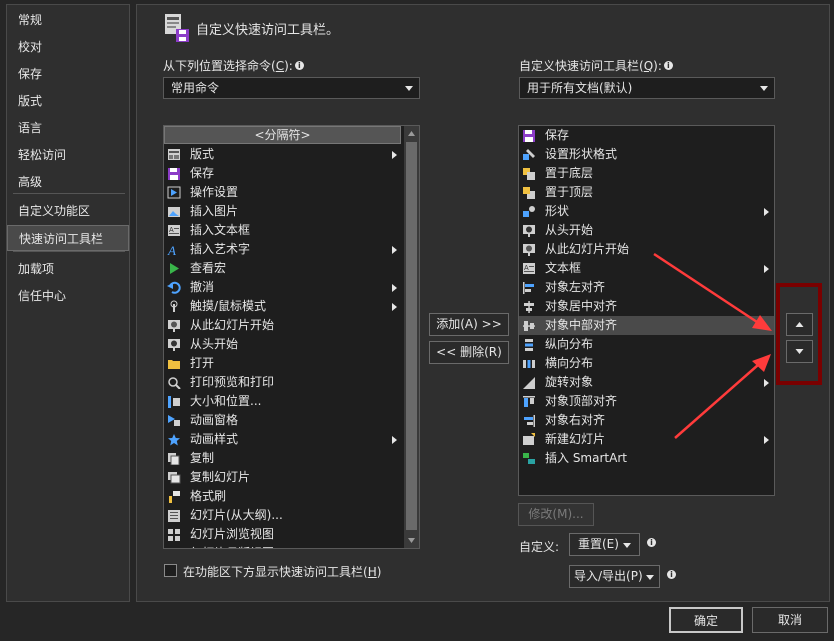  What do you see at coordinates (646, 344) in the screenshot?
I see `qat-list-item: 纵向分布` at bounding box center [646, 344].